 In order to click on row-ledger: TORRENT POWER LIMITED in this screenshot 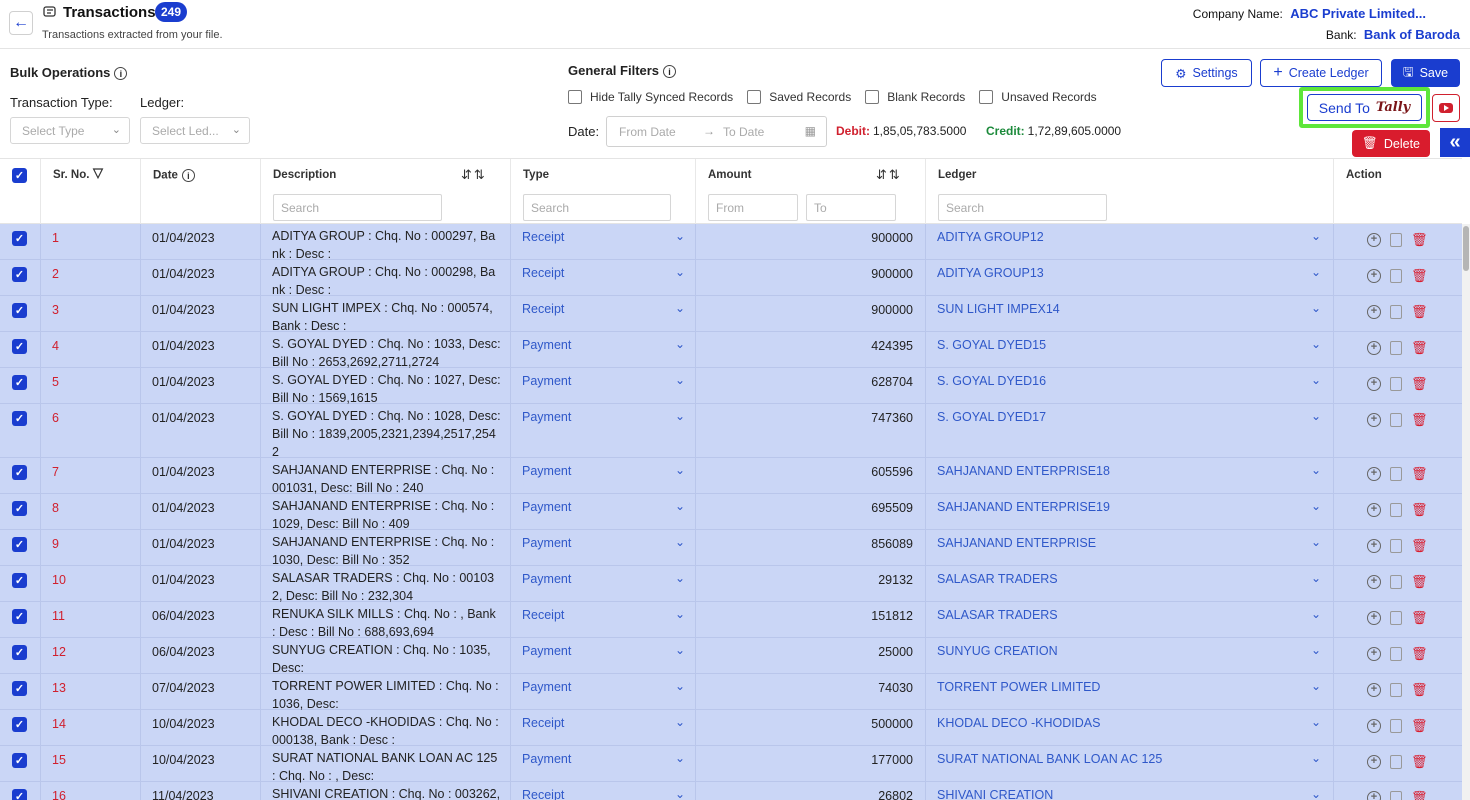, I will do `click(1018, 687)`.